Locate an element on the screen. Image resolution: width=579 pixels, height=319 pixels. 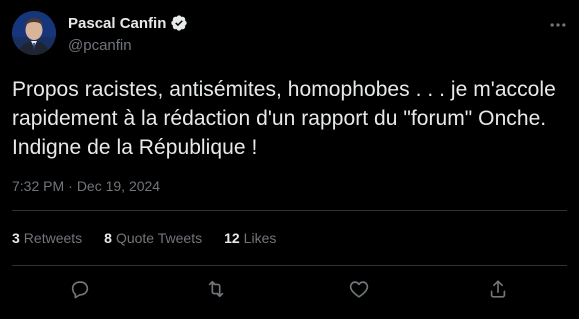
avatar is located at coordinates (34, 33).